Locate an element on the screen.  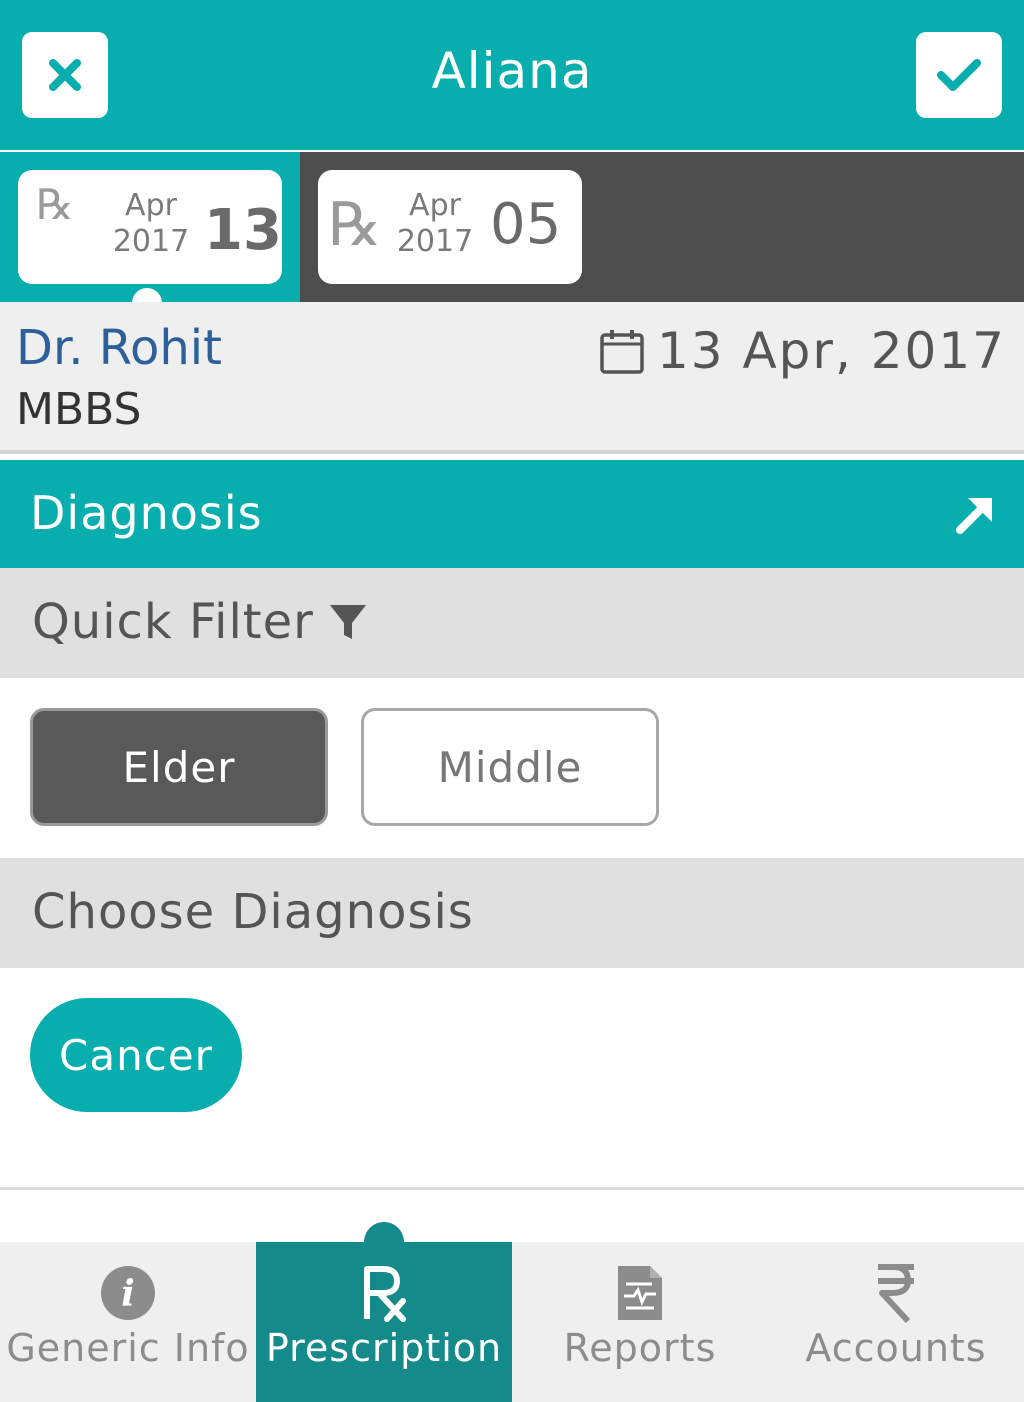
diagnosis-header: Diagnosis is located at coordinates (512, 514).